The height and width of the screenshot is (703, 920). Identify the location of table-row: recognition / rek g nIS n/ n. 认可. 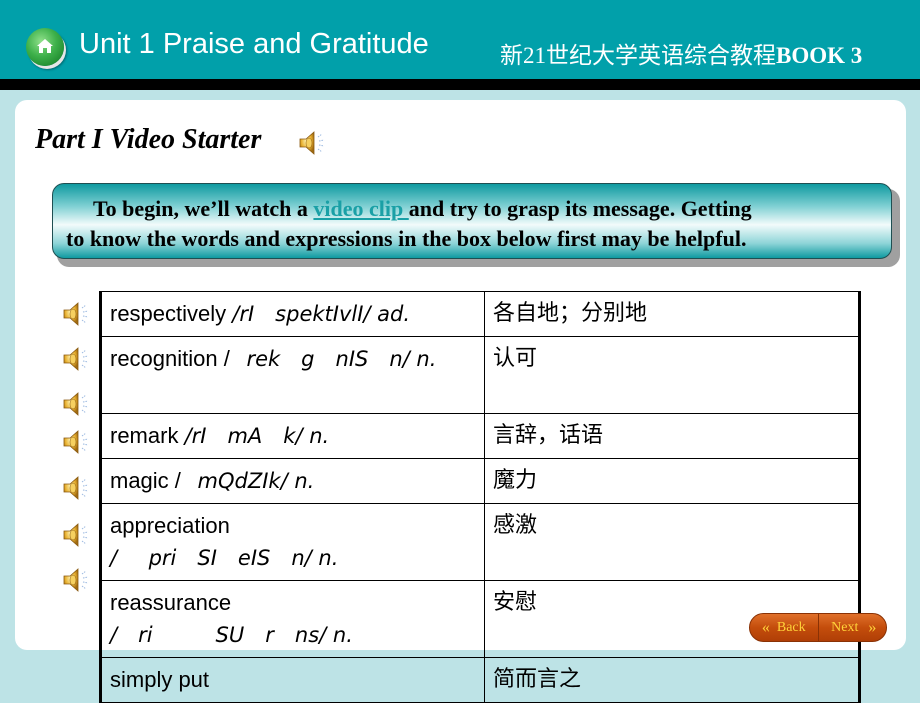
(480, 375).